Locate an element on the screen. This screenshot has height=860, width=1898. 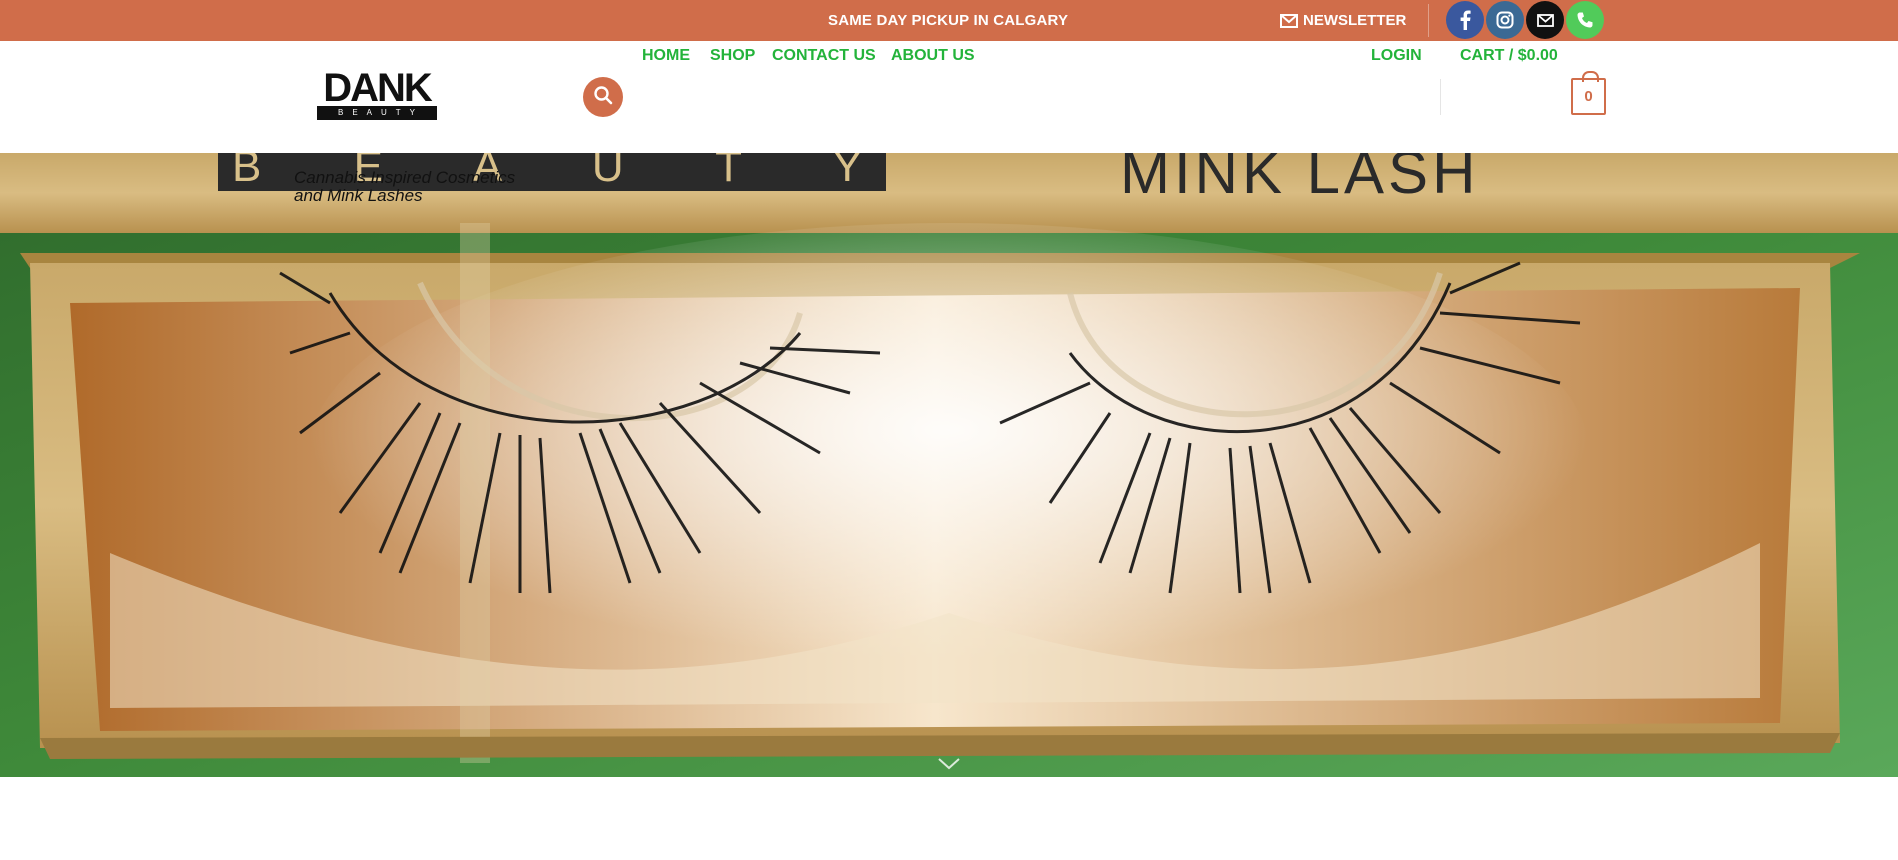
cart-count-badge: 0 is located at coordinates (1588, 93).